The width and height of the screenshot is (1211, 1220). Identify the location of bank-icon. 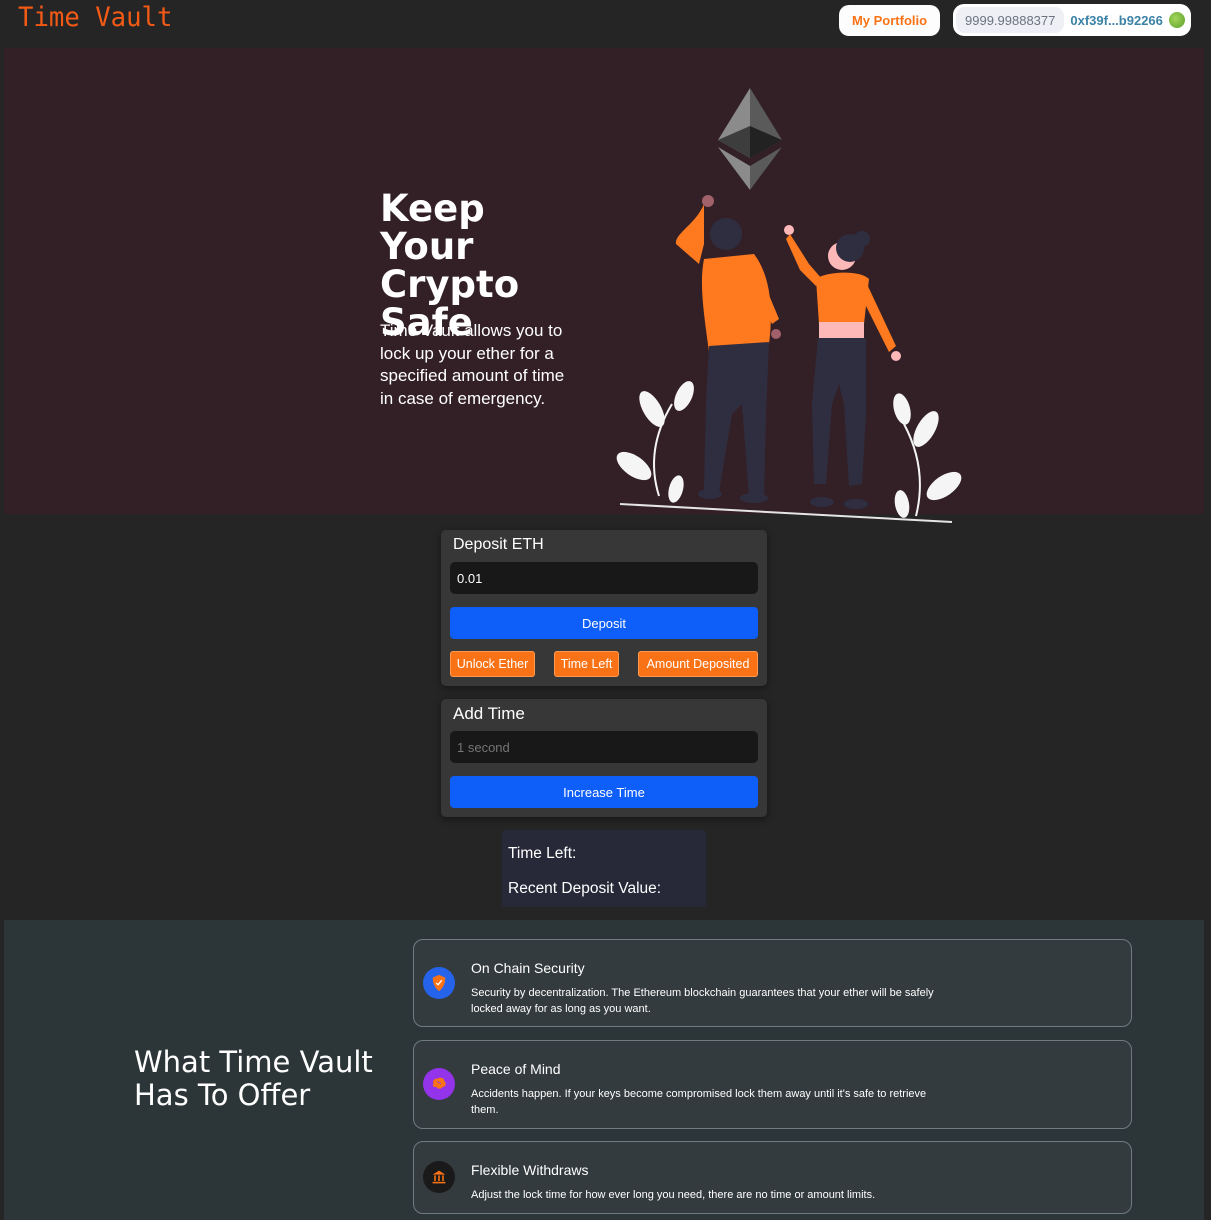
(439, 1177).